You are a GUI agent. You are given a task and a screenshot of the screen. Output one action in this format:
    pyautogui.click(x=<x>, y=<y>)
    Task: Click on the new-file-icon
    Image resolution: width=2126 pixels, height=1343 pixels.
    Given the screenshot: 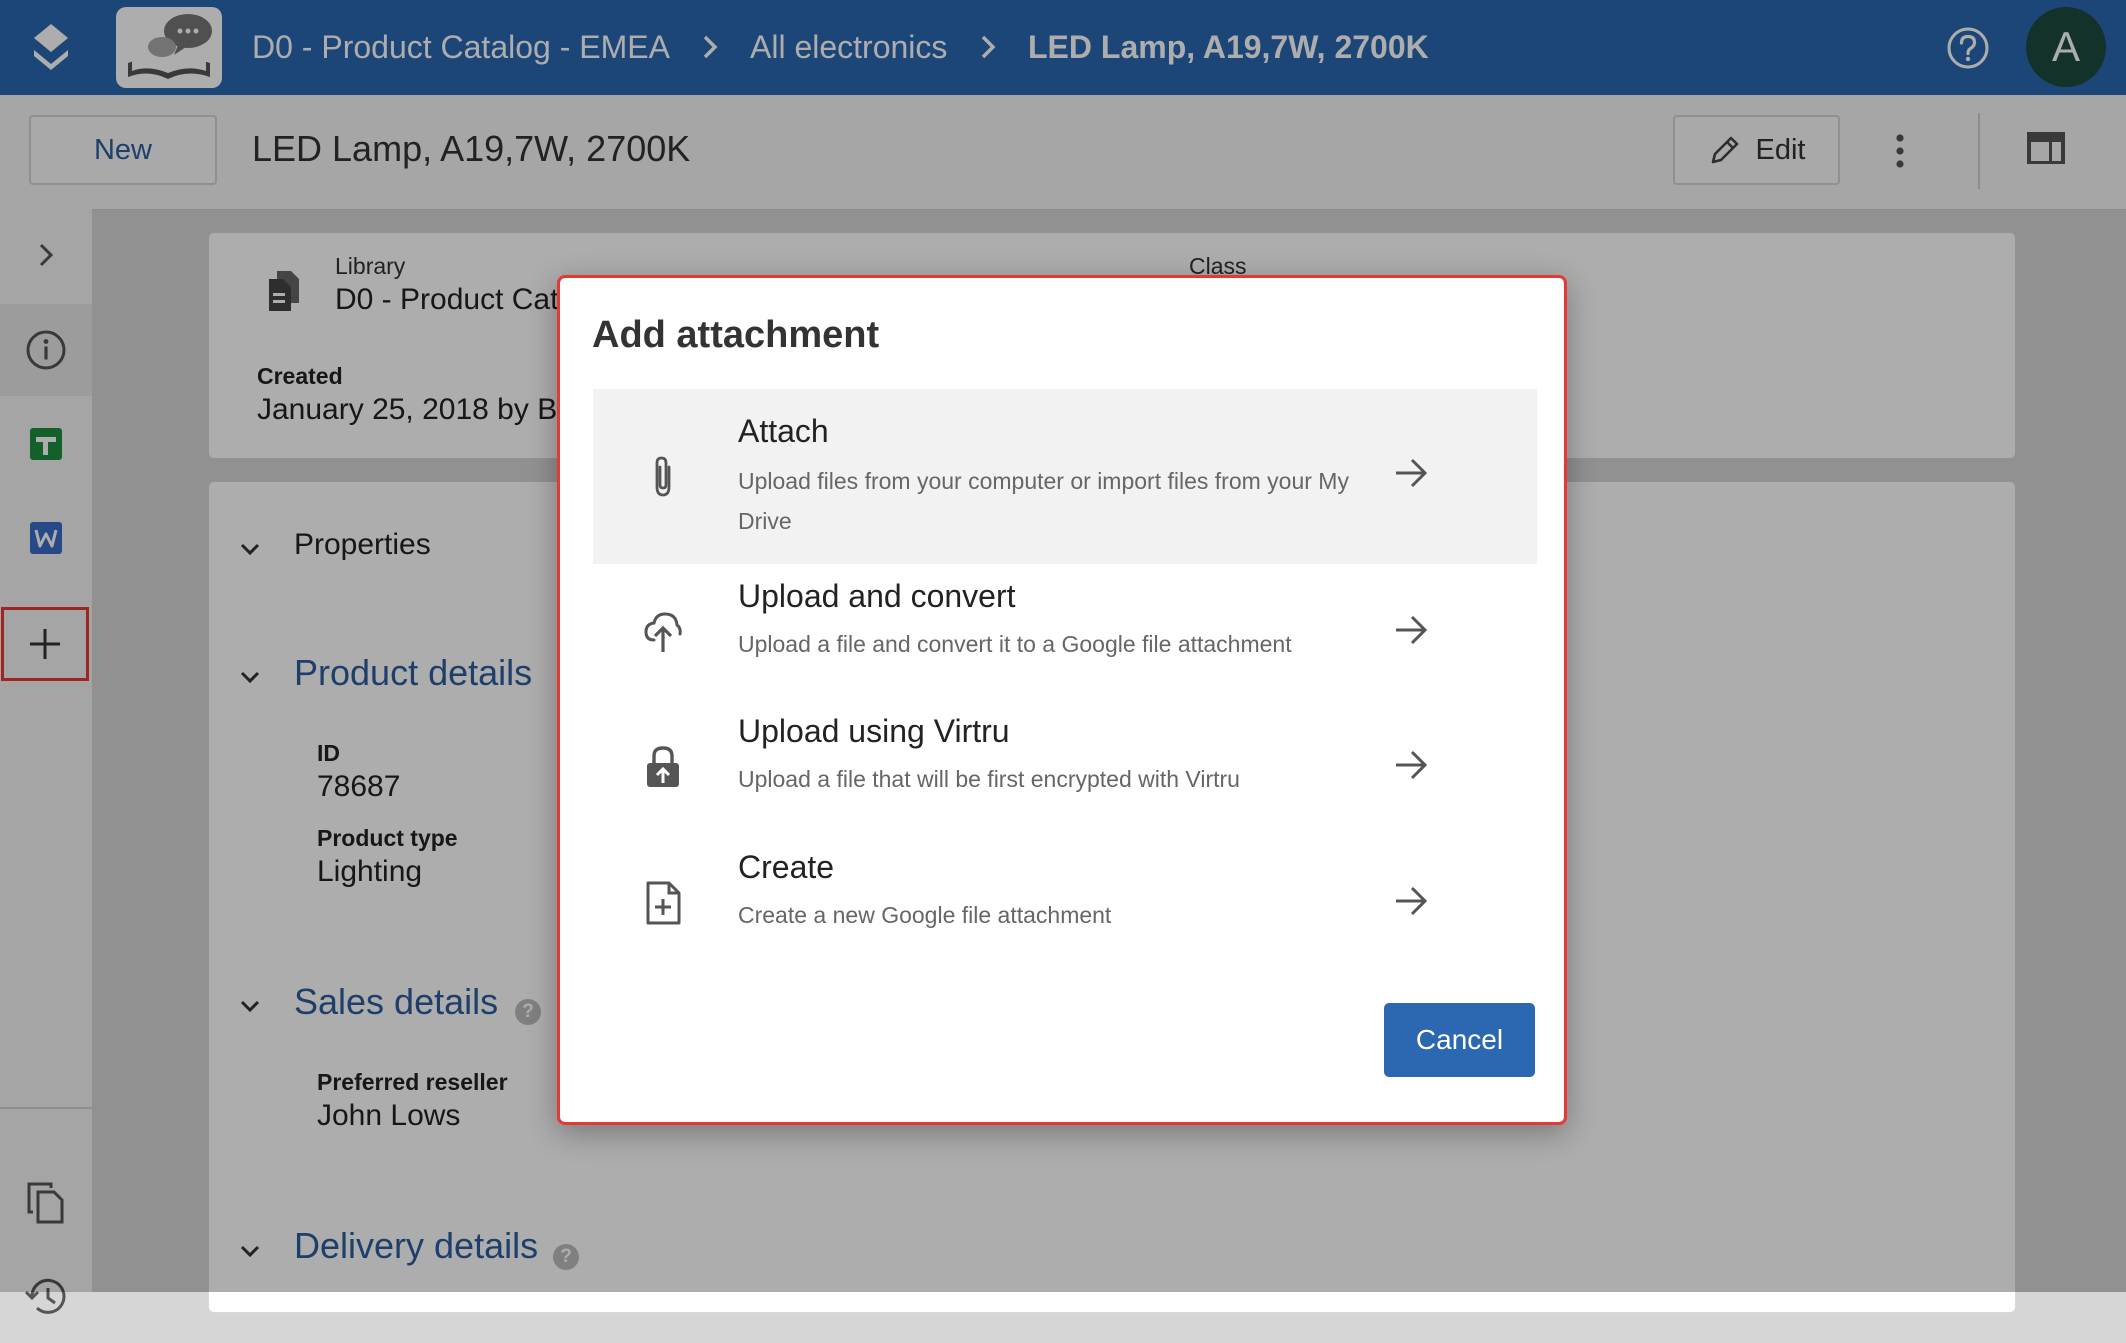 What is the action you would take?
    pyautogui.click(x=663, y=903)
    